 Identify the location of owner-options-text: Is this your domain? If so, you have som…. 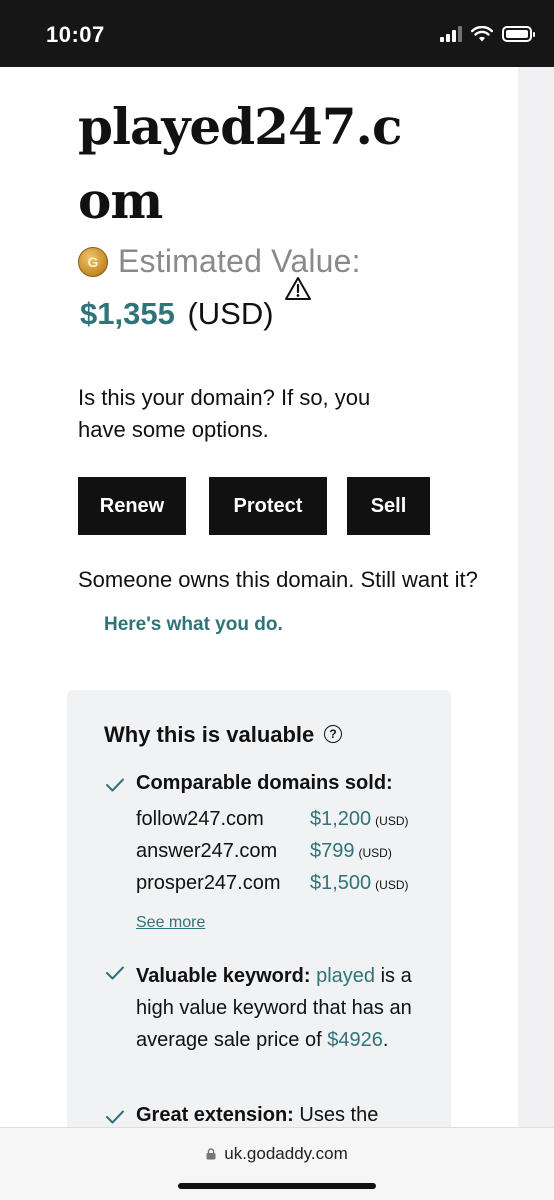
(224, 413).